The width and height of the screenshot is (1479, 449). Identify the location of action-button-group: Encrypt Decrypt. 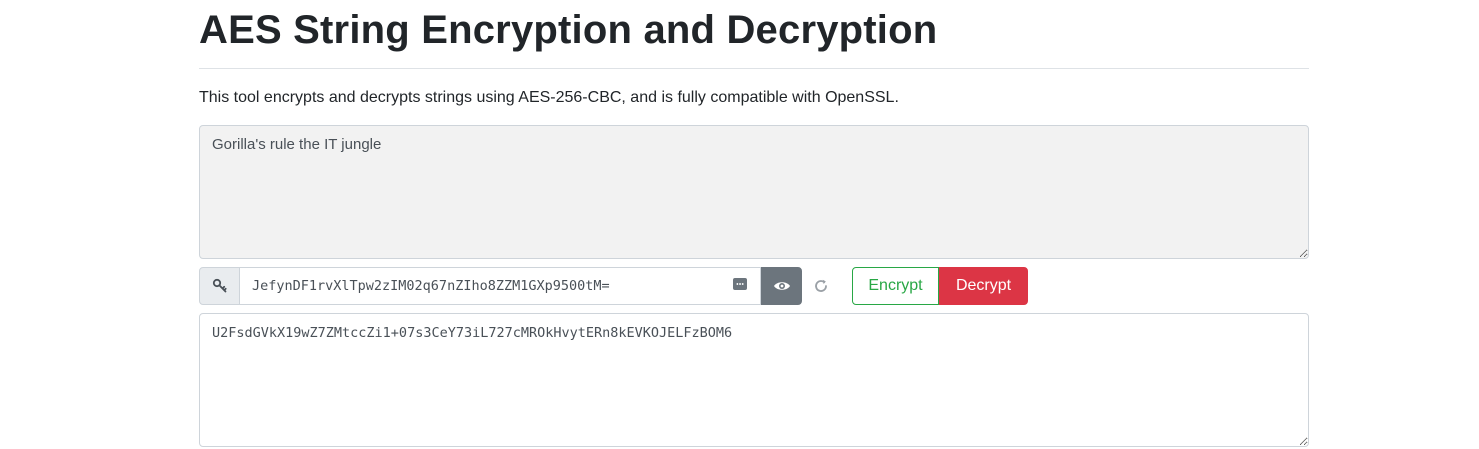
(940, 286).